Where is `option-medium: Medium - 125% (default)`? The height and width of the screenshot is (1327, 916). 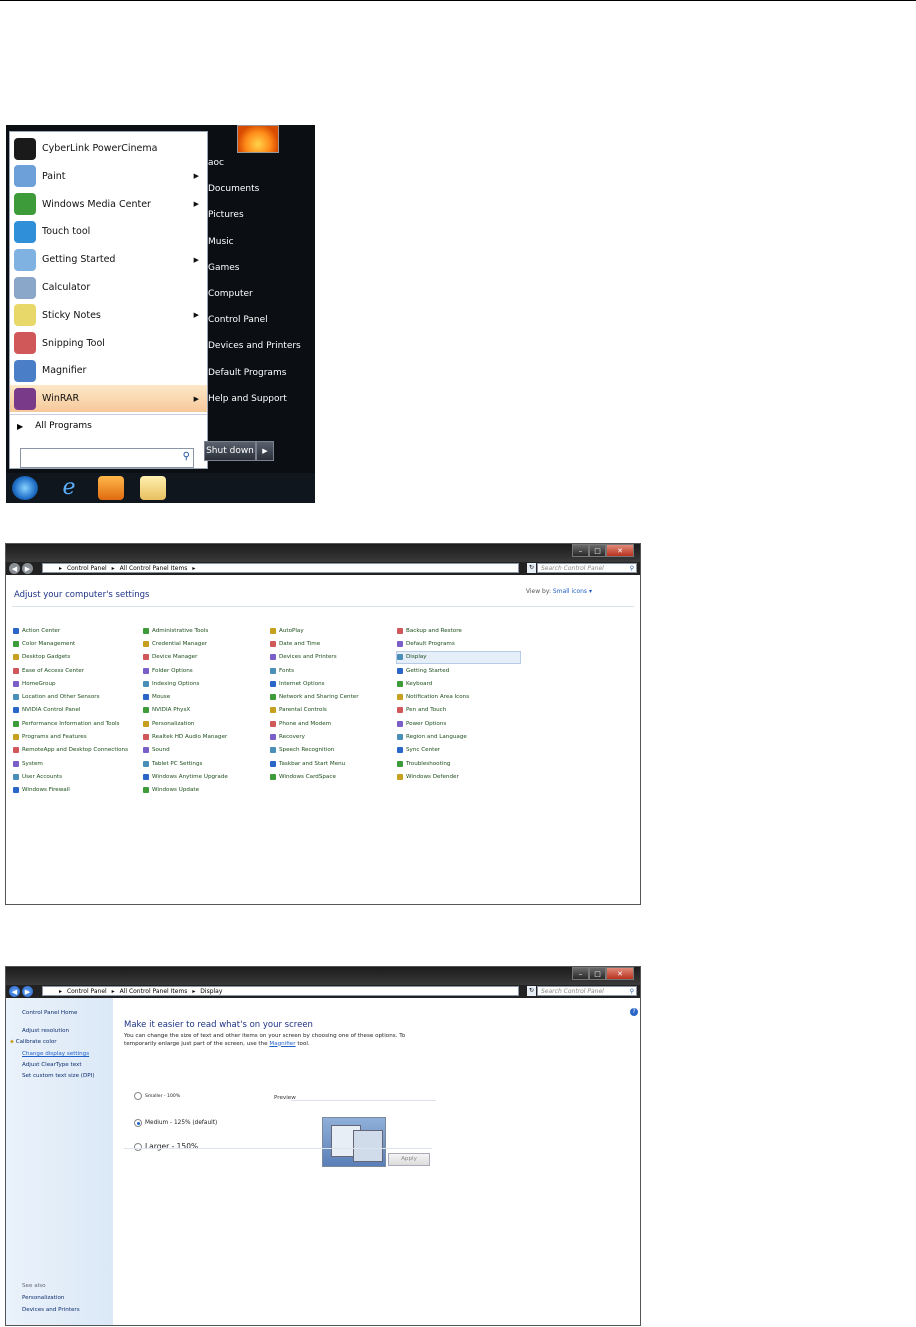
option-medium: Medium - 125% (default) is located at coordinates (175, 1123).